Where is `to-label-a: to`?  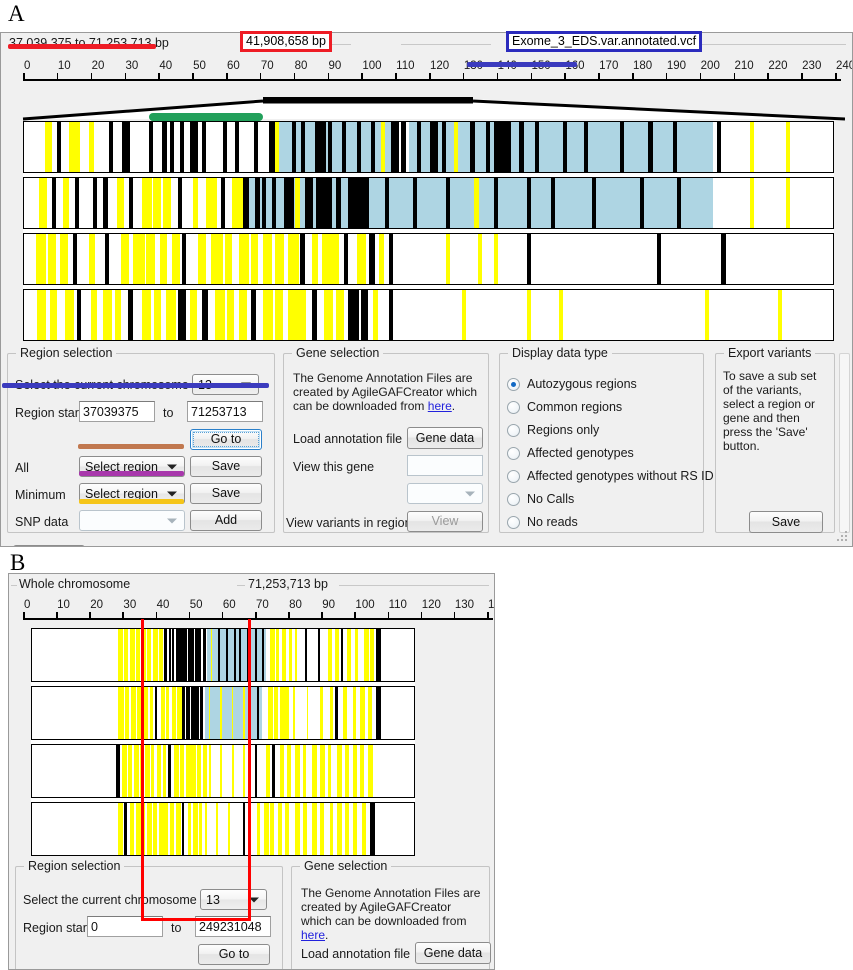
to-label-a: to is located at coordinates (168, 413).